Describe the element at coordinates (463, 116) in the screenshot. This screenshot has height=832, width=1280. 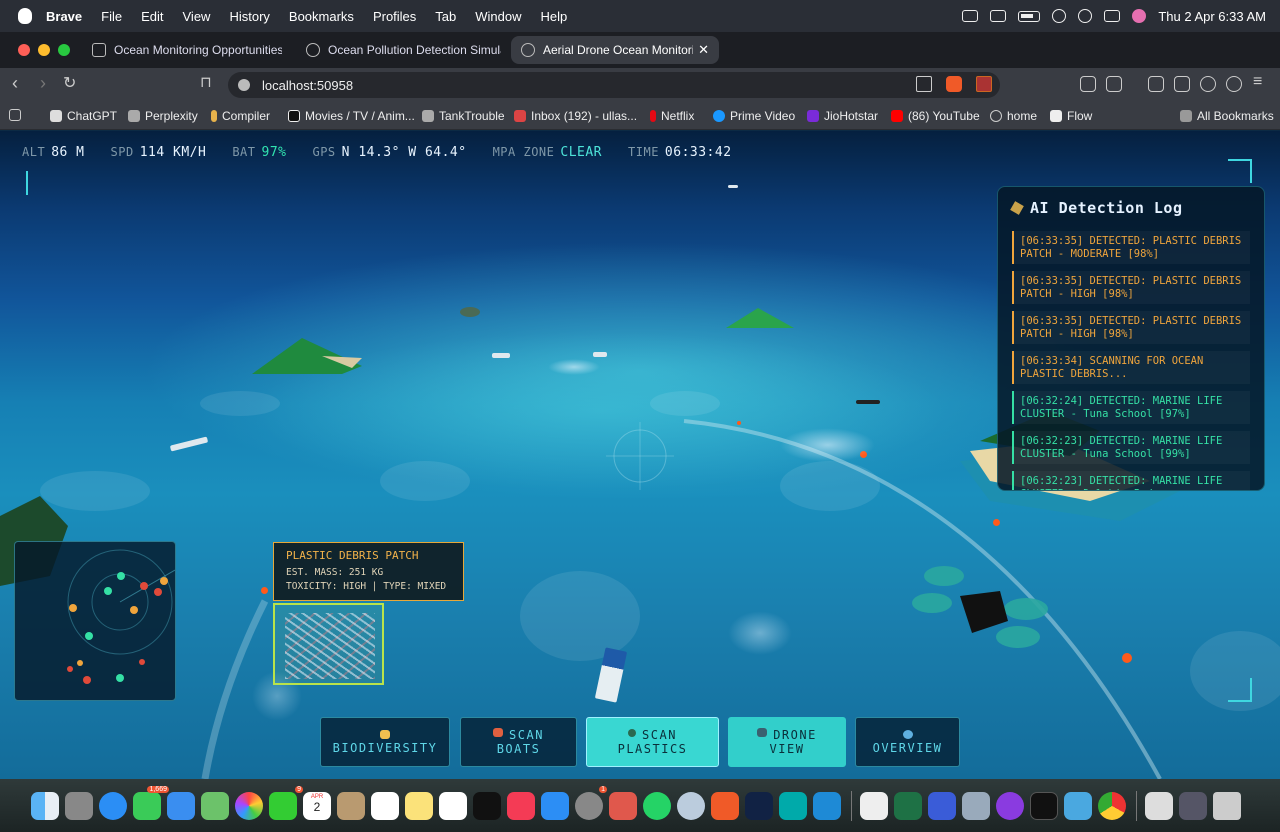
I see `bookmark-tanktrouble: TankTrouble` at that location.